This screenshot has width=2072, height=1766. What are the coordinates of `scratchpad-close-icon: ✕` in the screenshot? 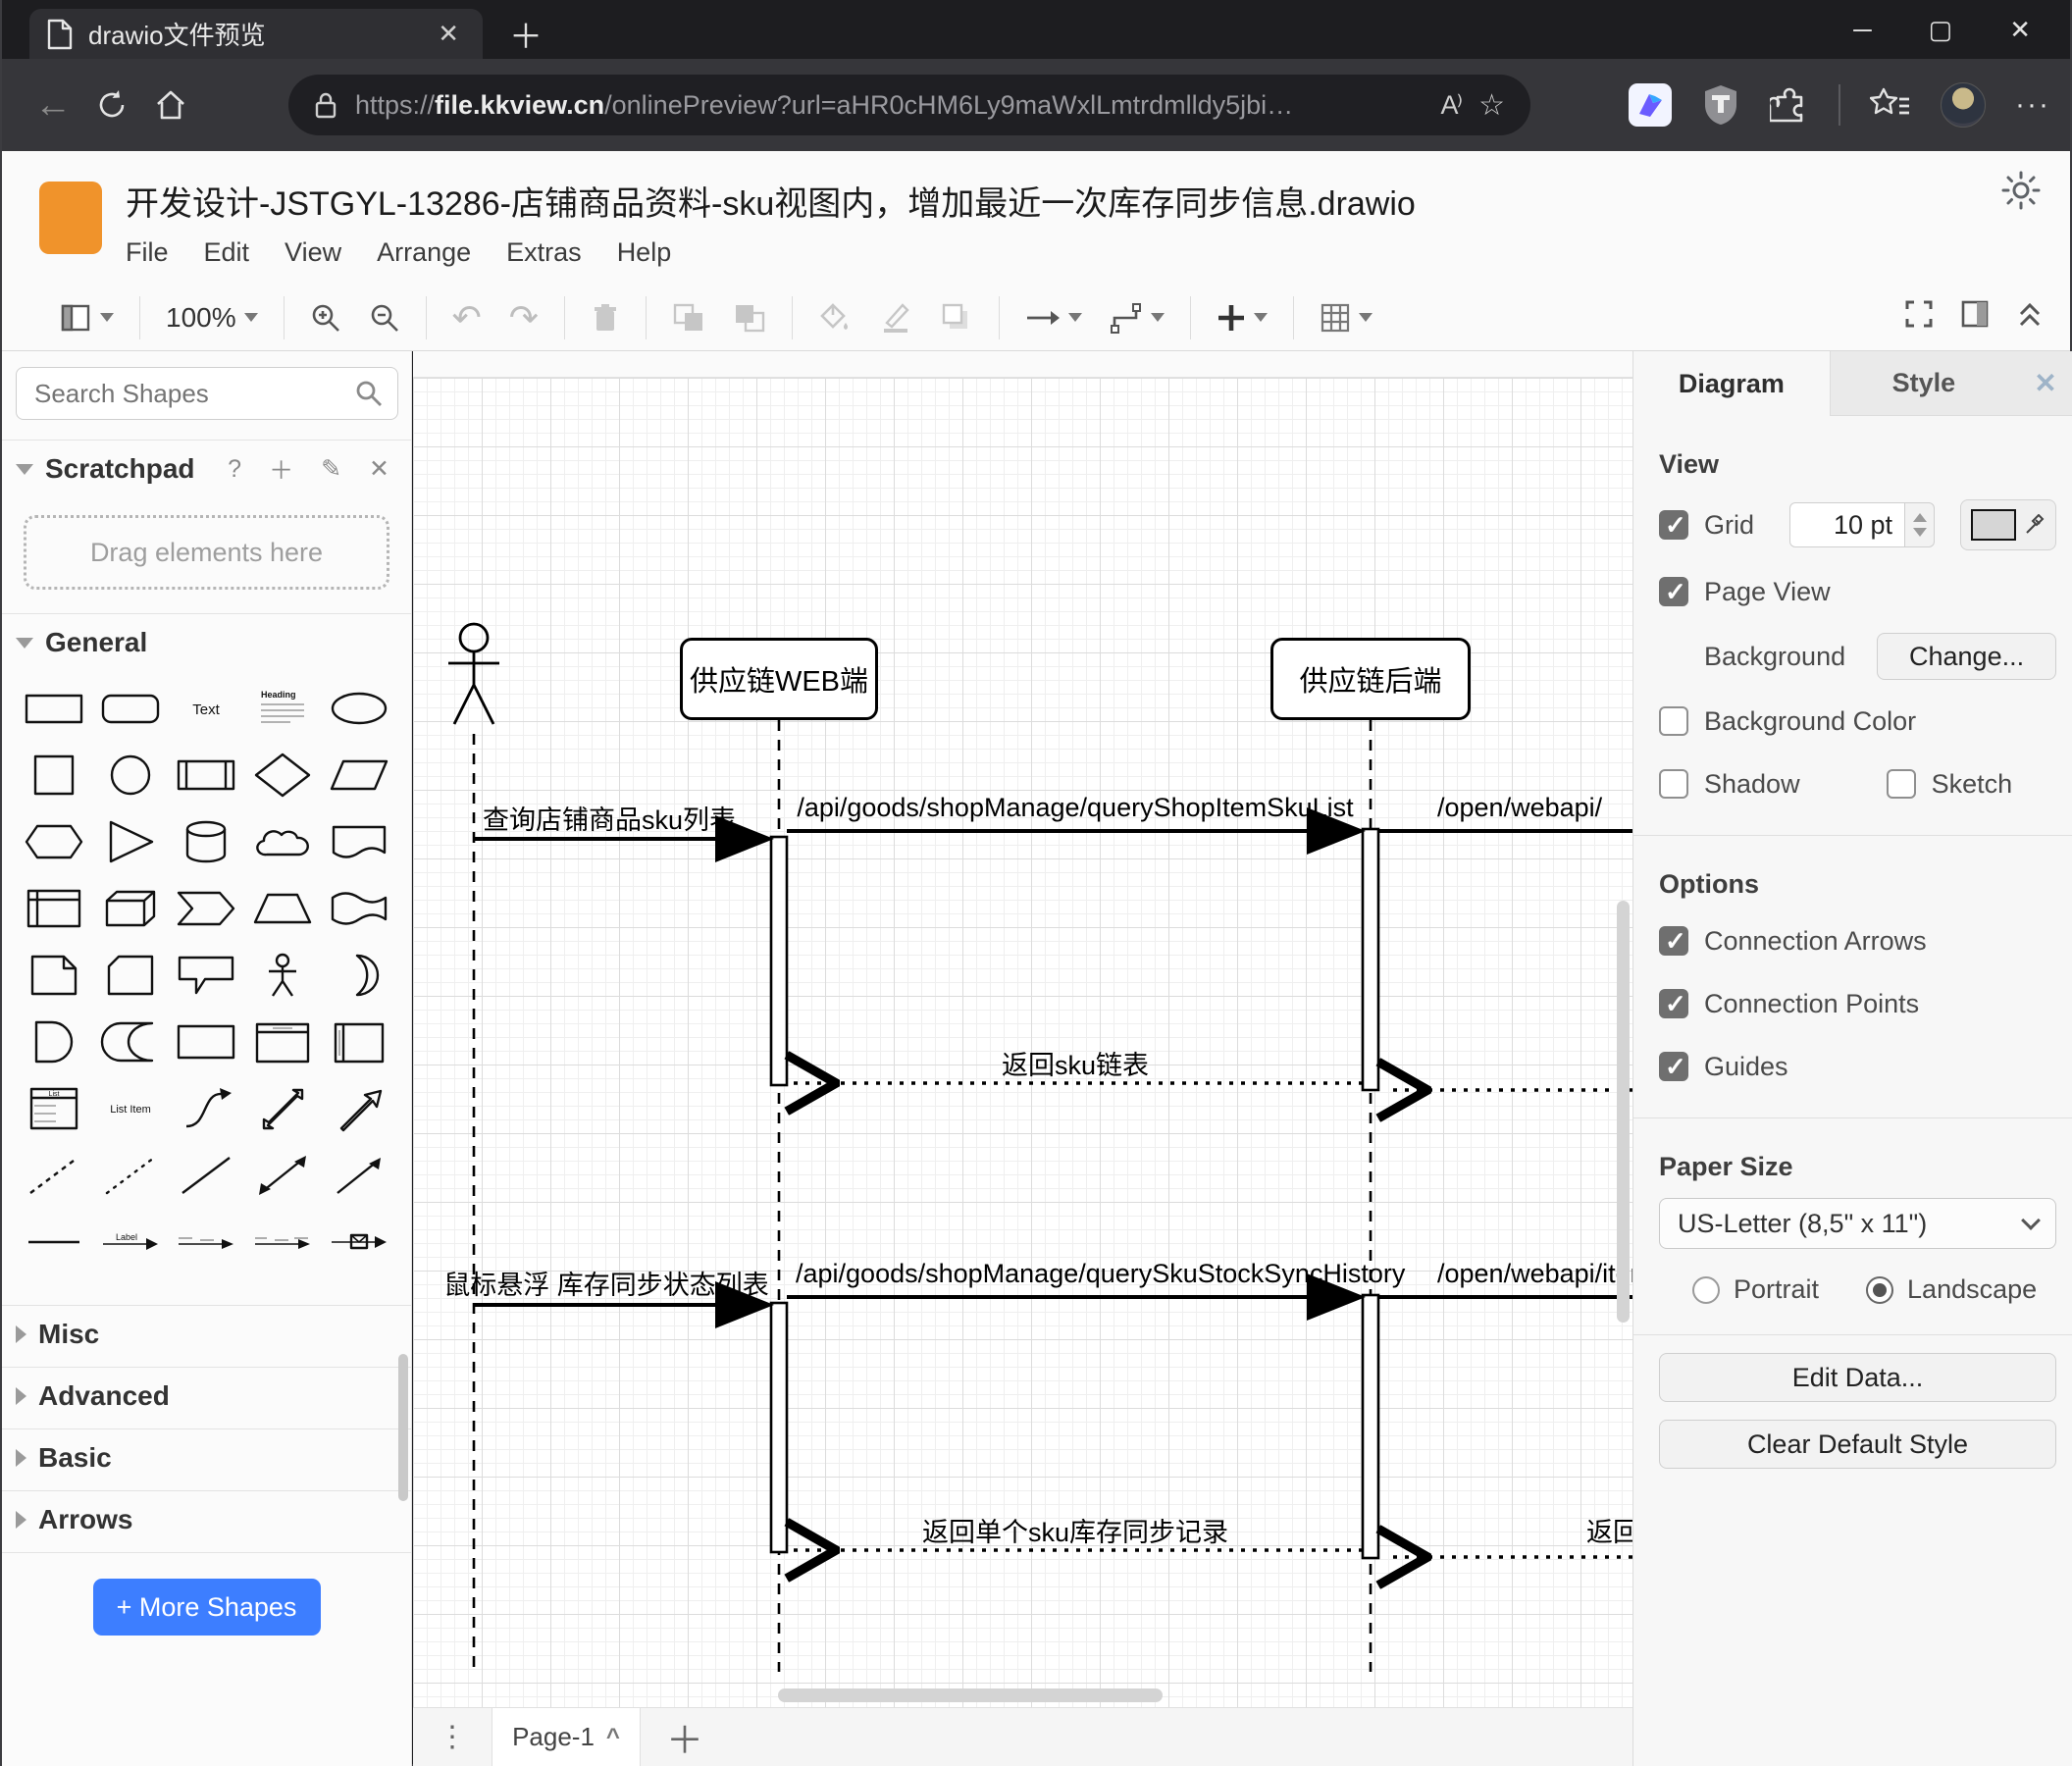 It's located at (379, 469).